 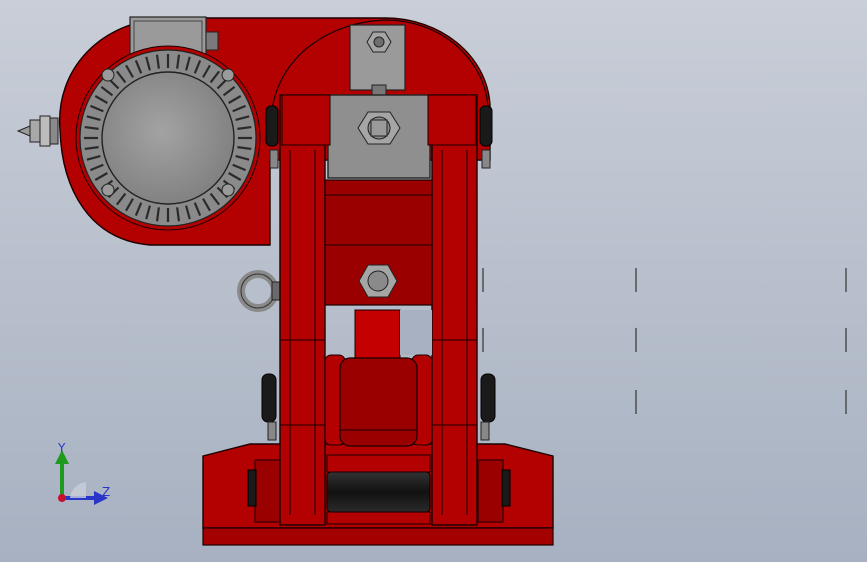 What do you see at coordinates (106, 492) in the screenshot?
I see `z-axis-label: Z` at bounding box center [106, 492].